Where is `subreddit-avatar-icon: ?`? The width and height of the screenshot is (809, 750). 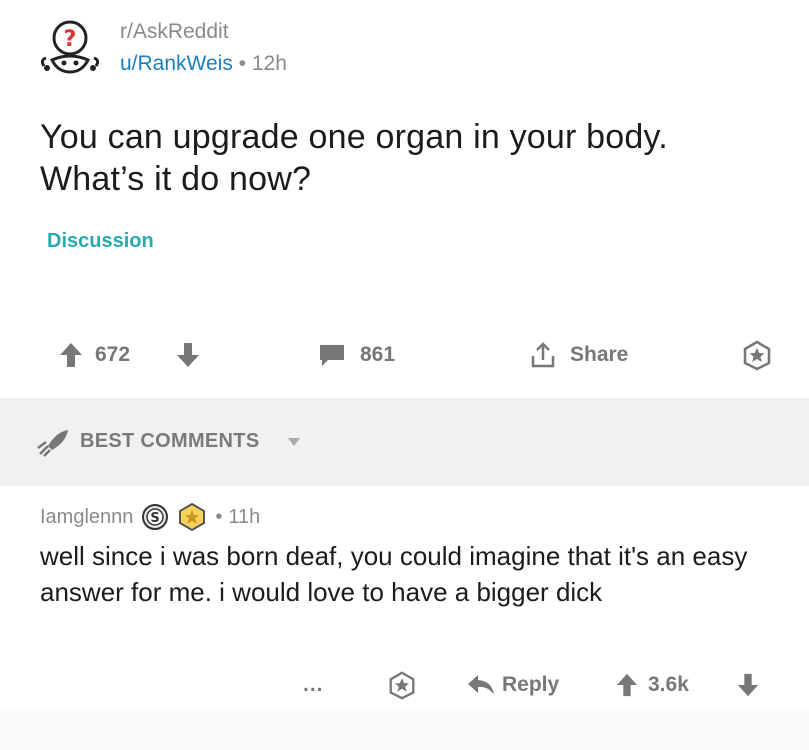
subreddit-avatar-icon: ? is located at coordinates (70, 48).